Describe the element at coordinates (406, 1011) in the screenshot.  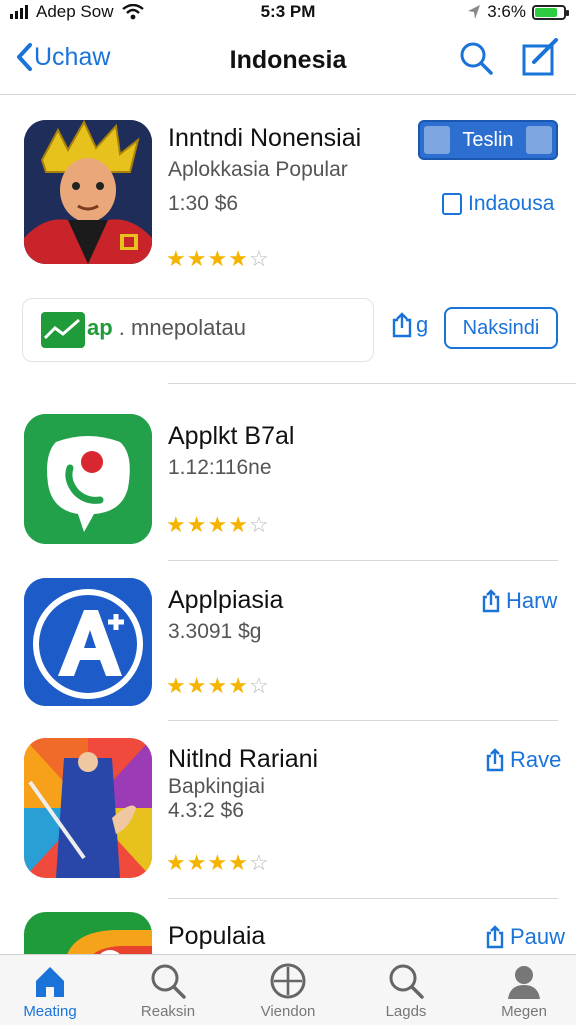
I see `tab-label: Lagds` at that location.